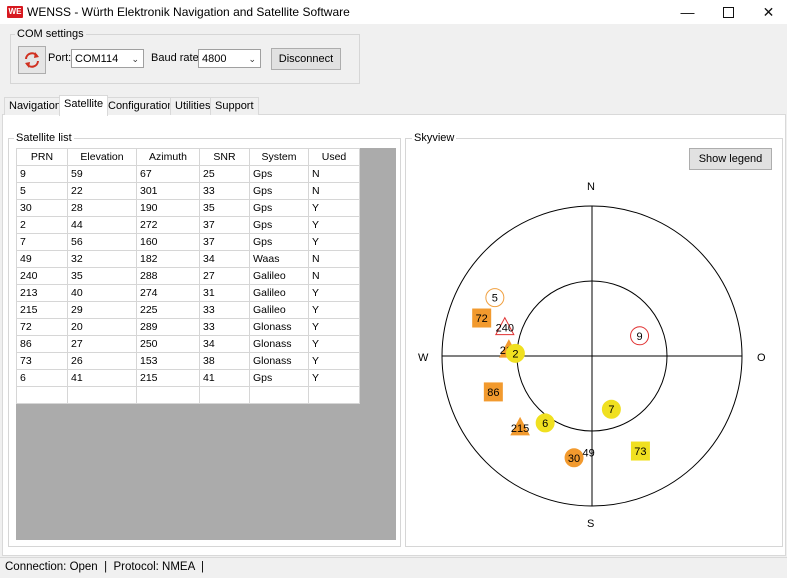 The height and width of the screenshot is (578, 787). What do you see at coordinates (224, 344) in the screenshot?
I see `cell-snr: 34` at bounding box center [224, 344].